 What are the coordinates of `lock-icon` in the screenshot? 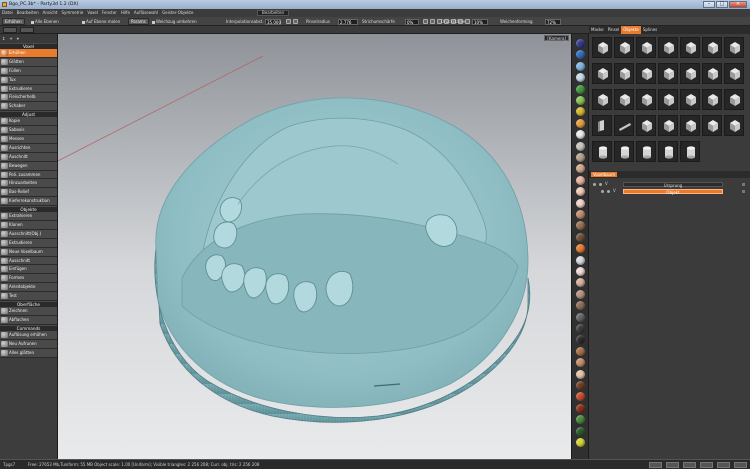 It's located at (288, 21).